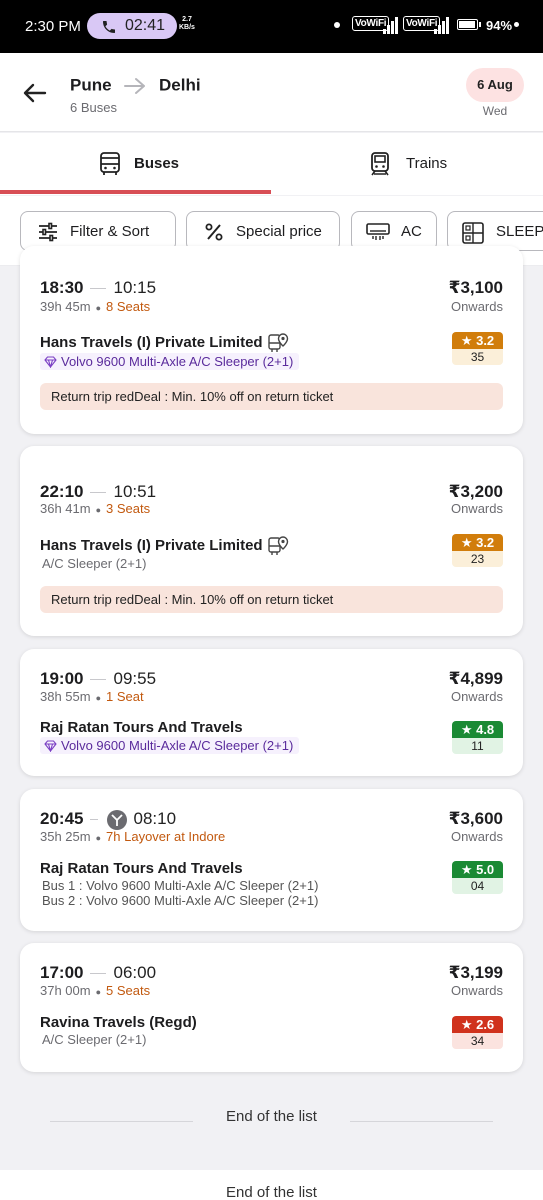 This screenshot has width=543, height=1200. What do you see at coordinates (516, 24) in the screenshot?
I see `dot-icon` at bounding box center [516, 24].